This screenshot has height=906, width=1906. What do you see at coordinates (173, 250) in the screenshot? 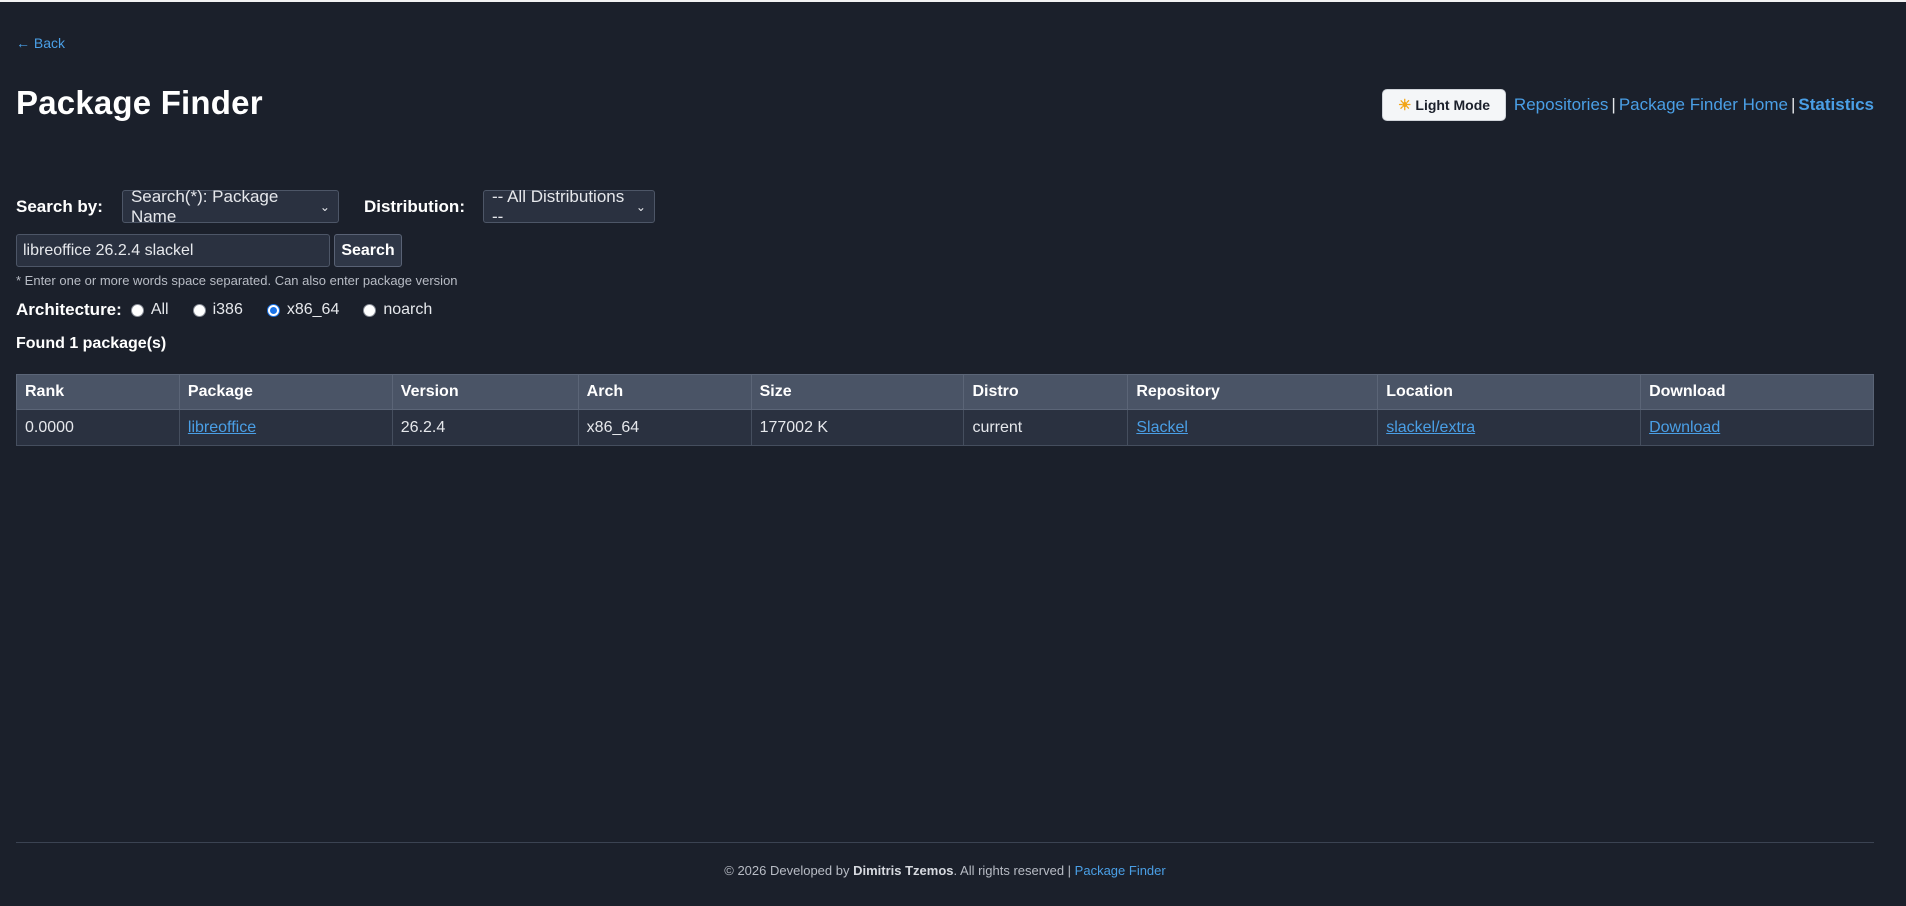
I see `search-input` at bounding box center [173, 250].